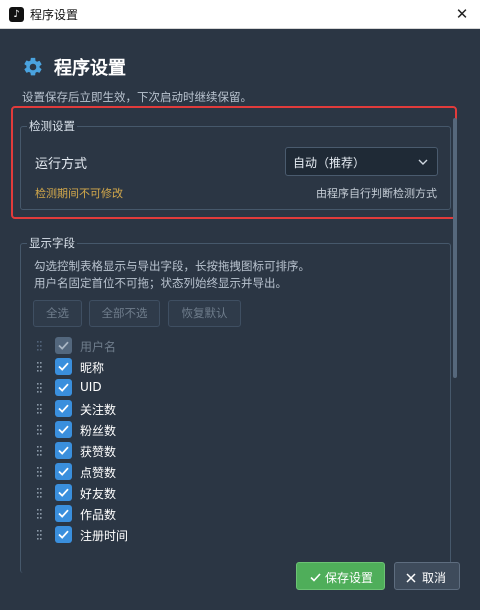  I want to click on title-bar: ♪ 程序设置 ✕, so click(240, 14).